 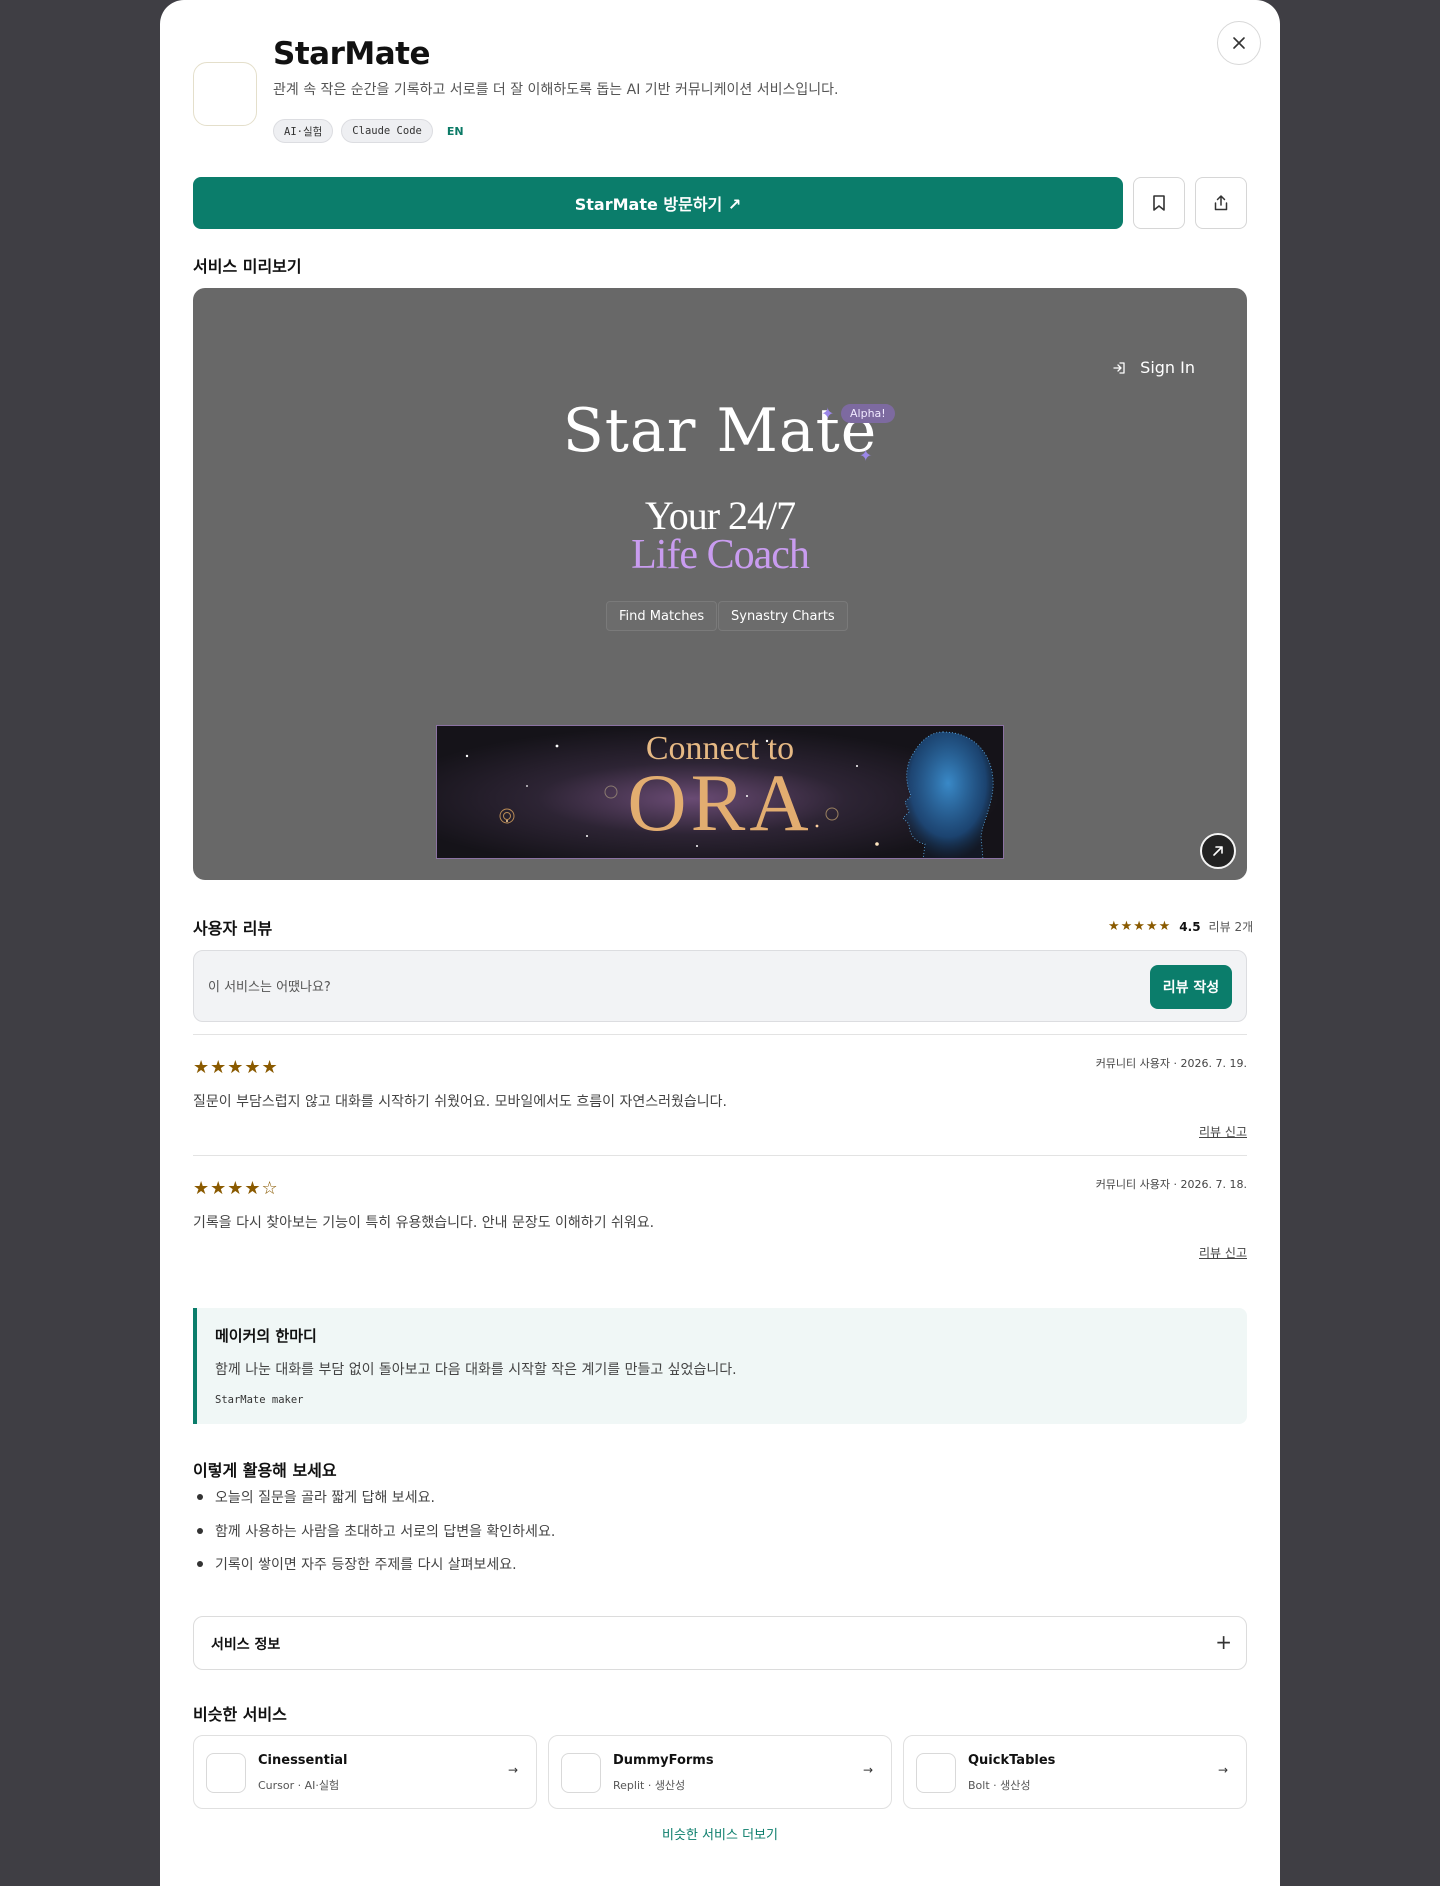 What do you see at coordinates (374, 1504) in the screenshot?
I see `usage-item: 오늘의 질문을 골라 짧게 답해 보세요.` at bounding box center [374, 1504].